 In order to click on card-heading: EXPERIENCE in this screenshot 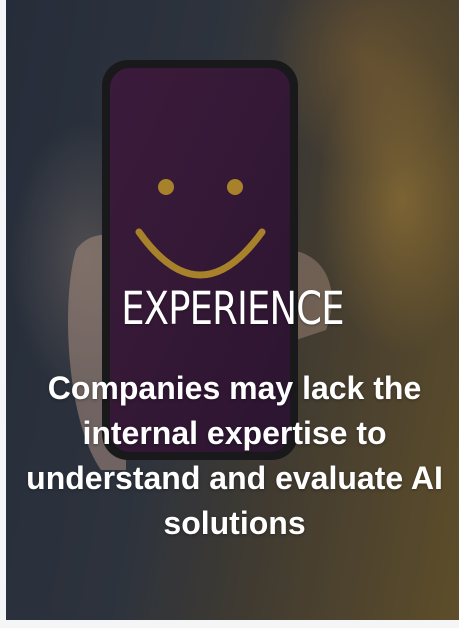, I will do `click(232, 308)`.